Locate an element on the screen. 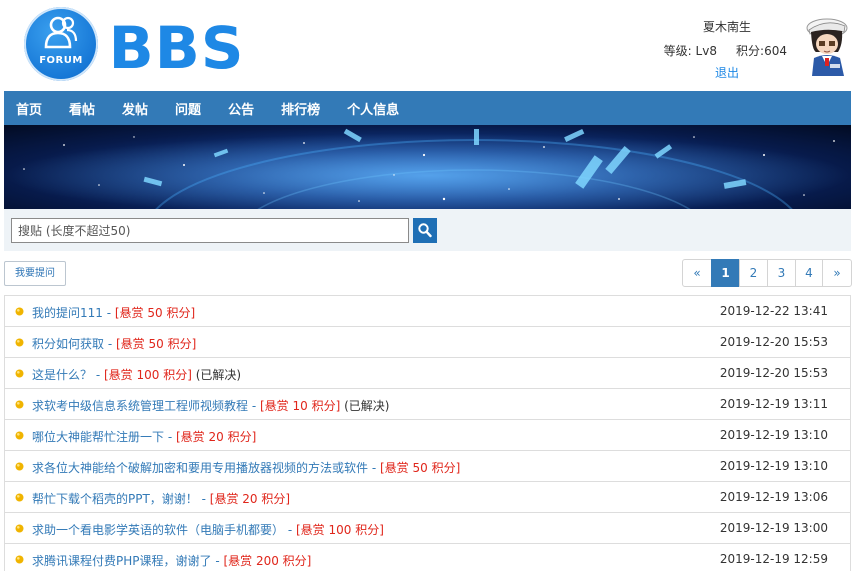 This screenshot has height=571, width=865. post-title-link: 帮忙下载个稻壳的PPT，谢谢！ - [悬赏 20 积分] is located at coordinates (161, 498).